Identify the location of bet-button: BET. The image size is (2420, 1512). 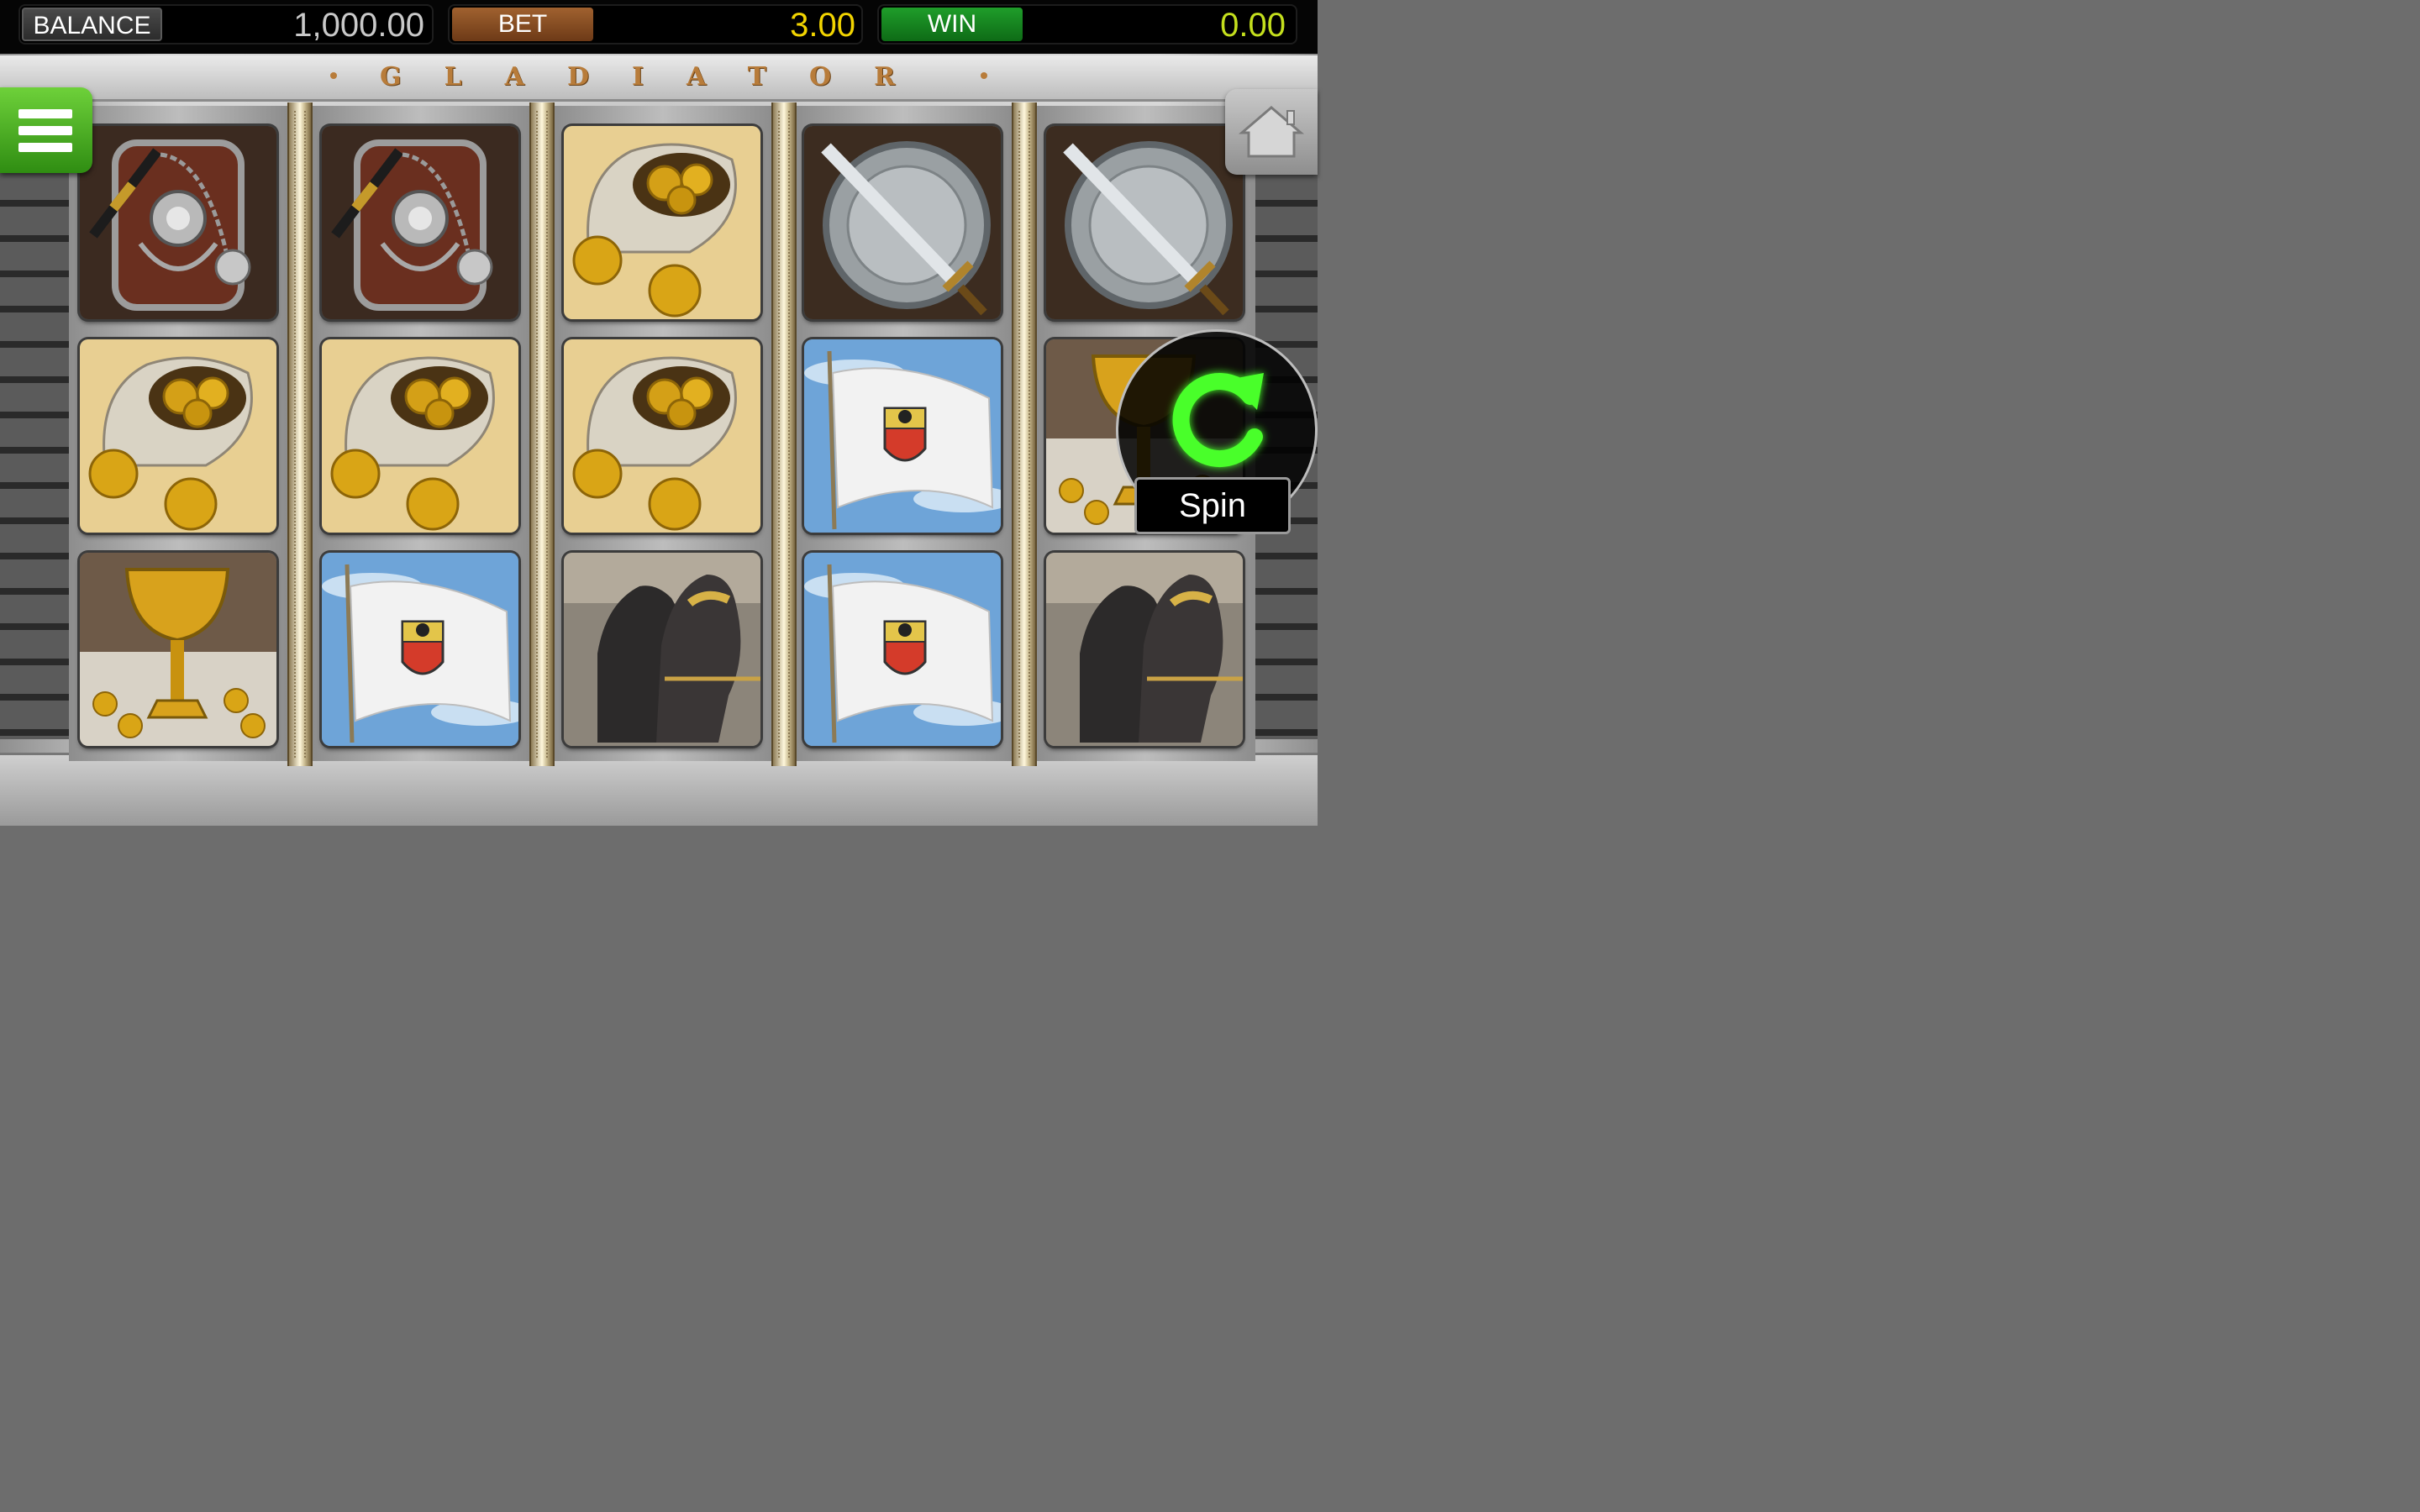
(522, 24).